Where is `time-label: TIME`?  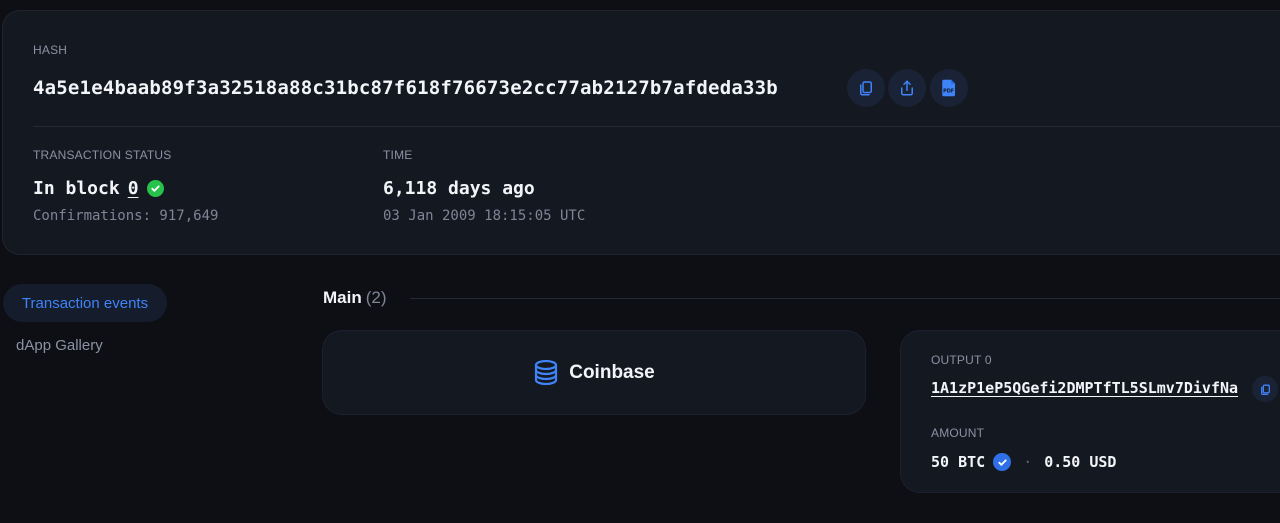 time-label: TIME is located at coordinates (398, 155).